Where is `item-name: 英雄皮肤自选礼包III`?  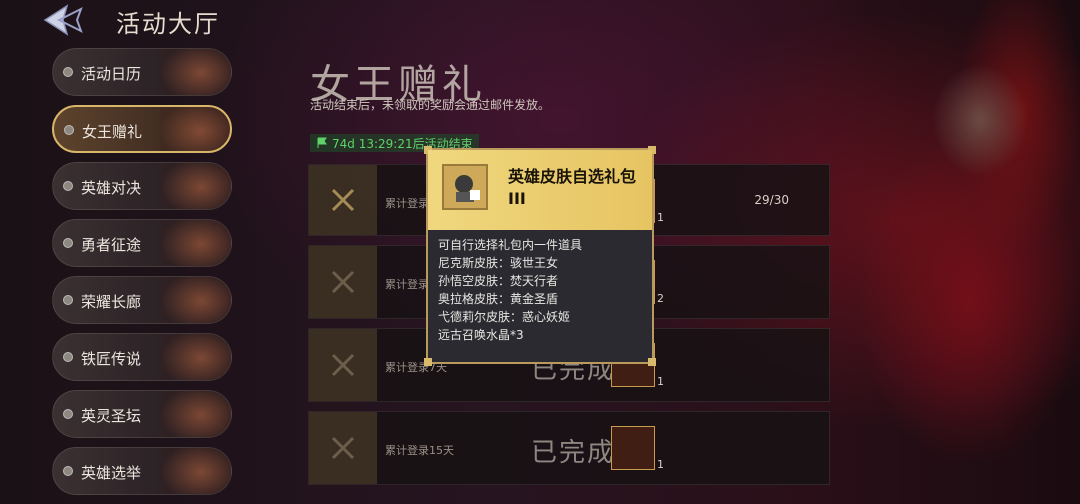 item-name: 英雄皮肤自选礼包III is located at coordinates (572, 187).